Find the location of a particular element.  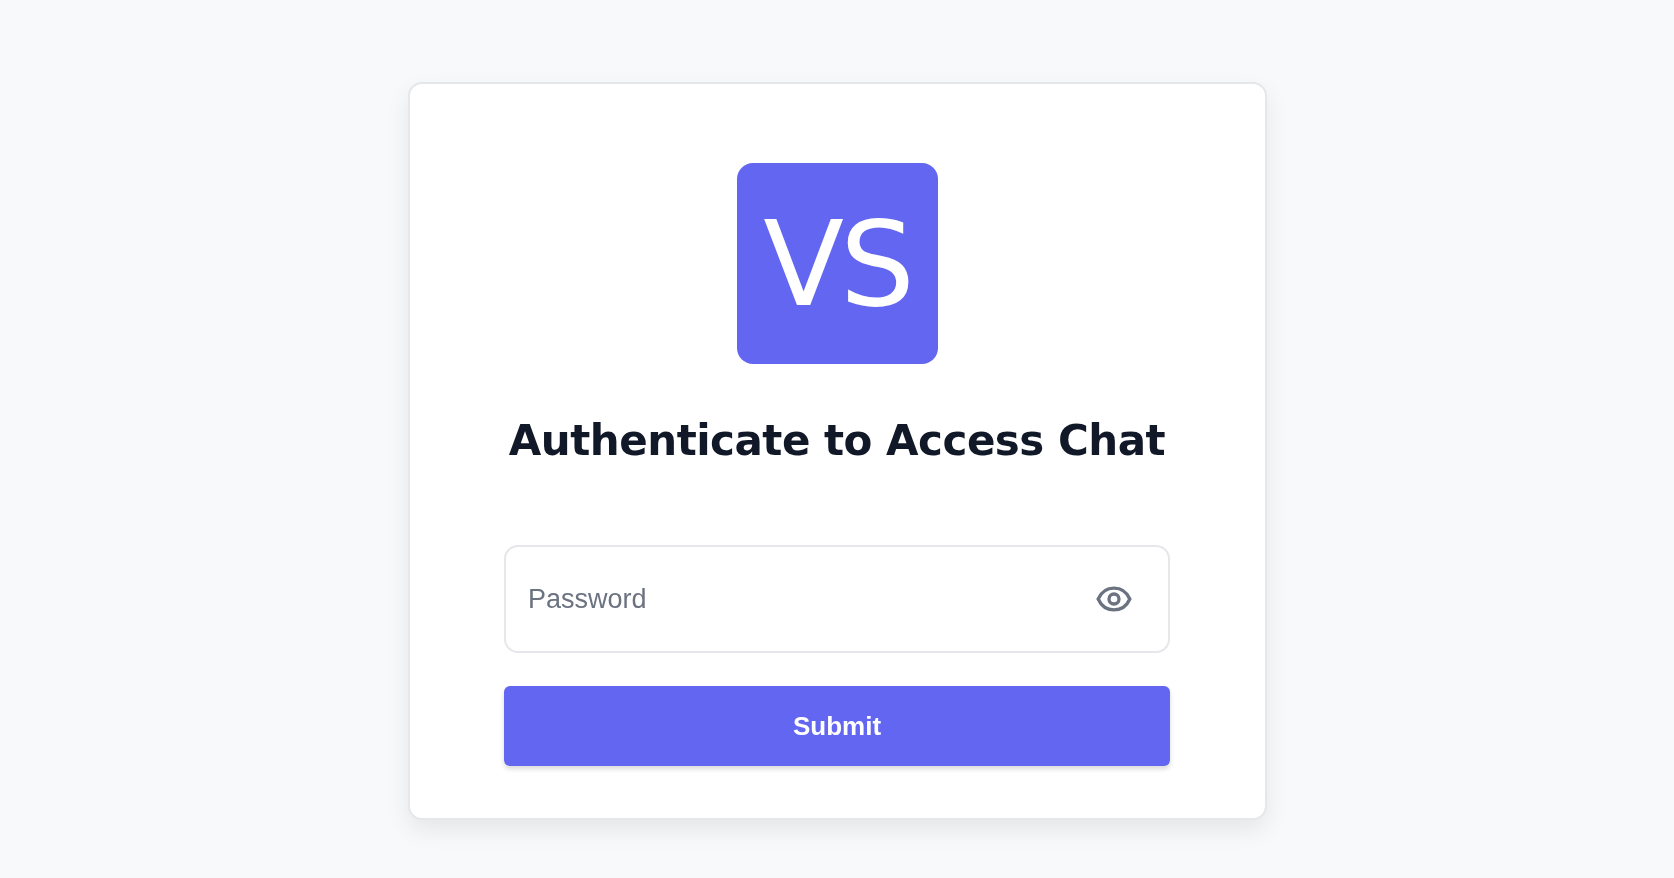

logo: VS is located at coordinates (837, 263).